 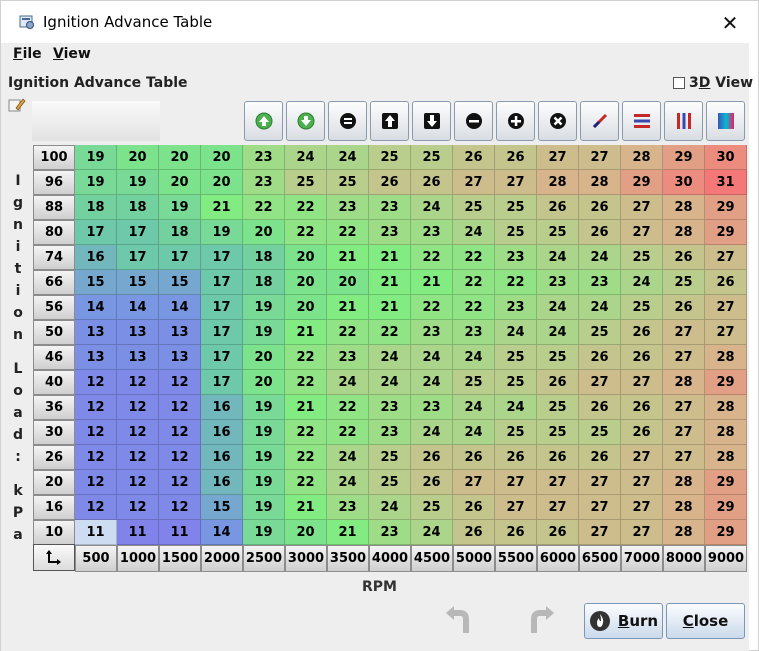 What do you see at coordinates (72, 54) in the screenshot?
I see `menu-view: View` at bounding box center [72, 54].